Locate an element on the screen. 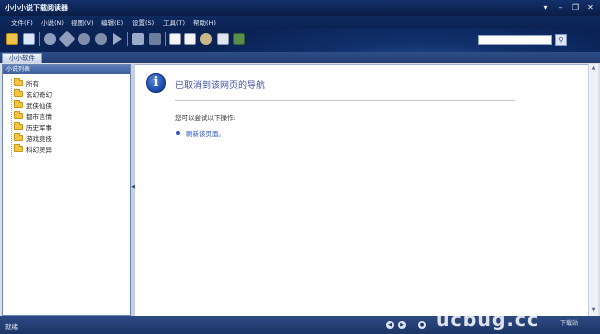  menu-help: 帮助(H) is located at coordinates (204, 22).